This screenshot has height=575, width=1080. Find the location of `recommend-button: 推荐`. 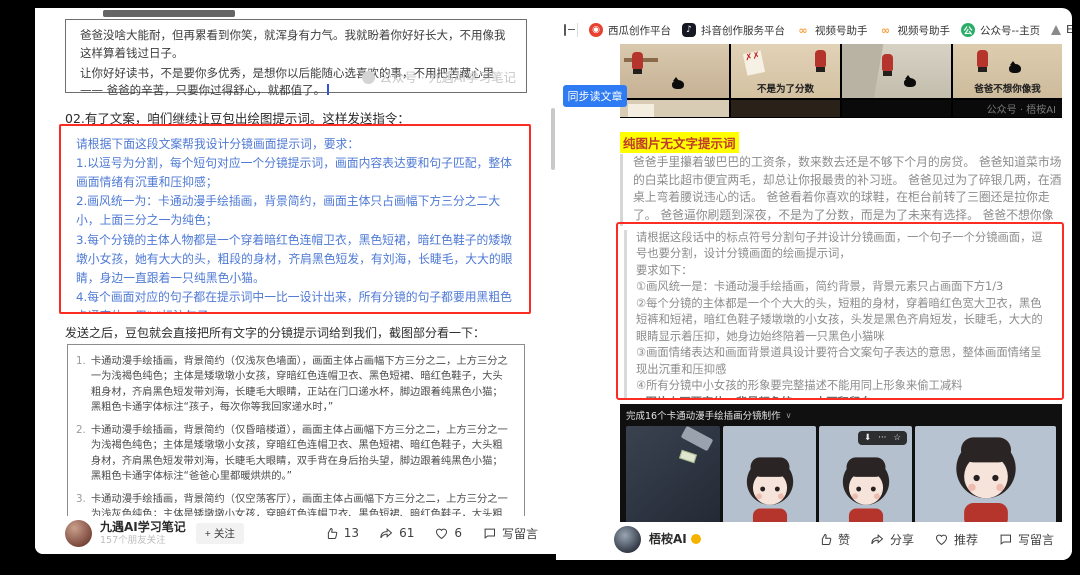

recommend-button: 推荐 is located at coordinates (956, 539).